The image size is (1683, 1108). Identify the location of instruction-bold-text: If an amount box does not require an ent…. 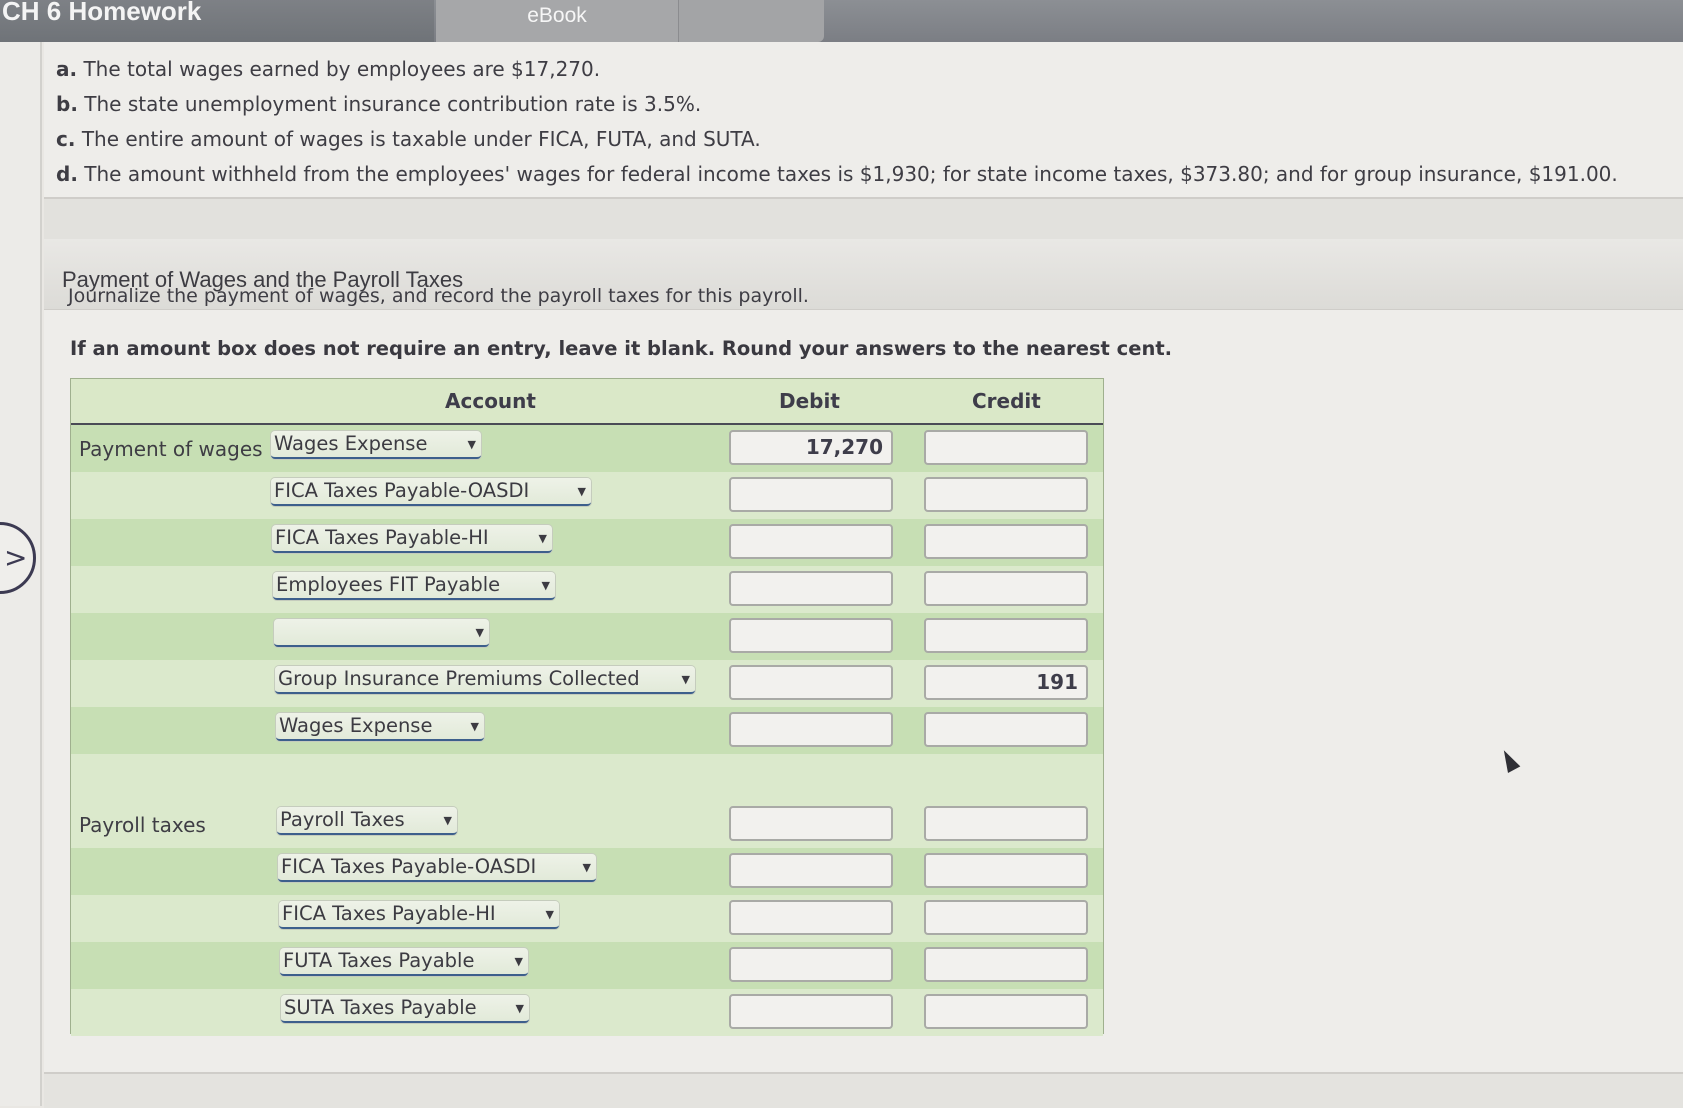
(621, 348).